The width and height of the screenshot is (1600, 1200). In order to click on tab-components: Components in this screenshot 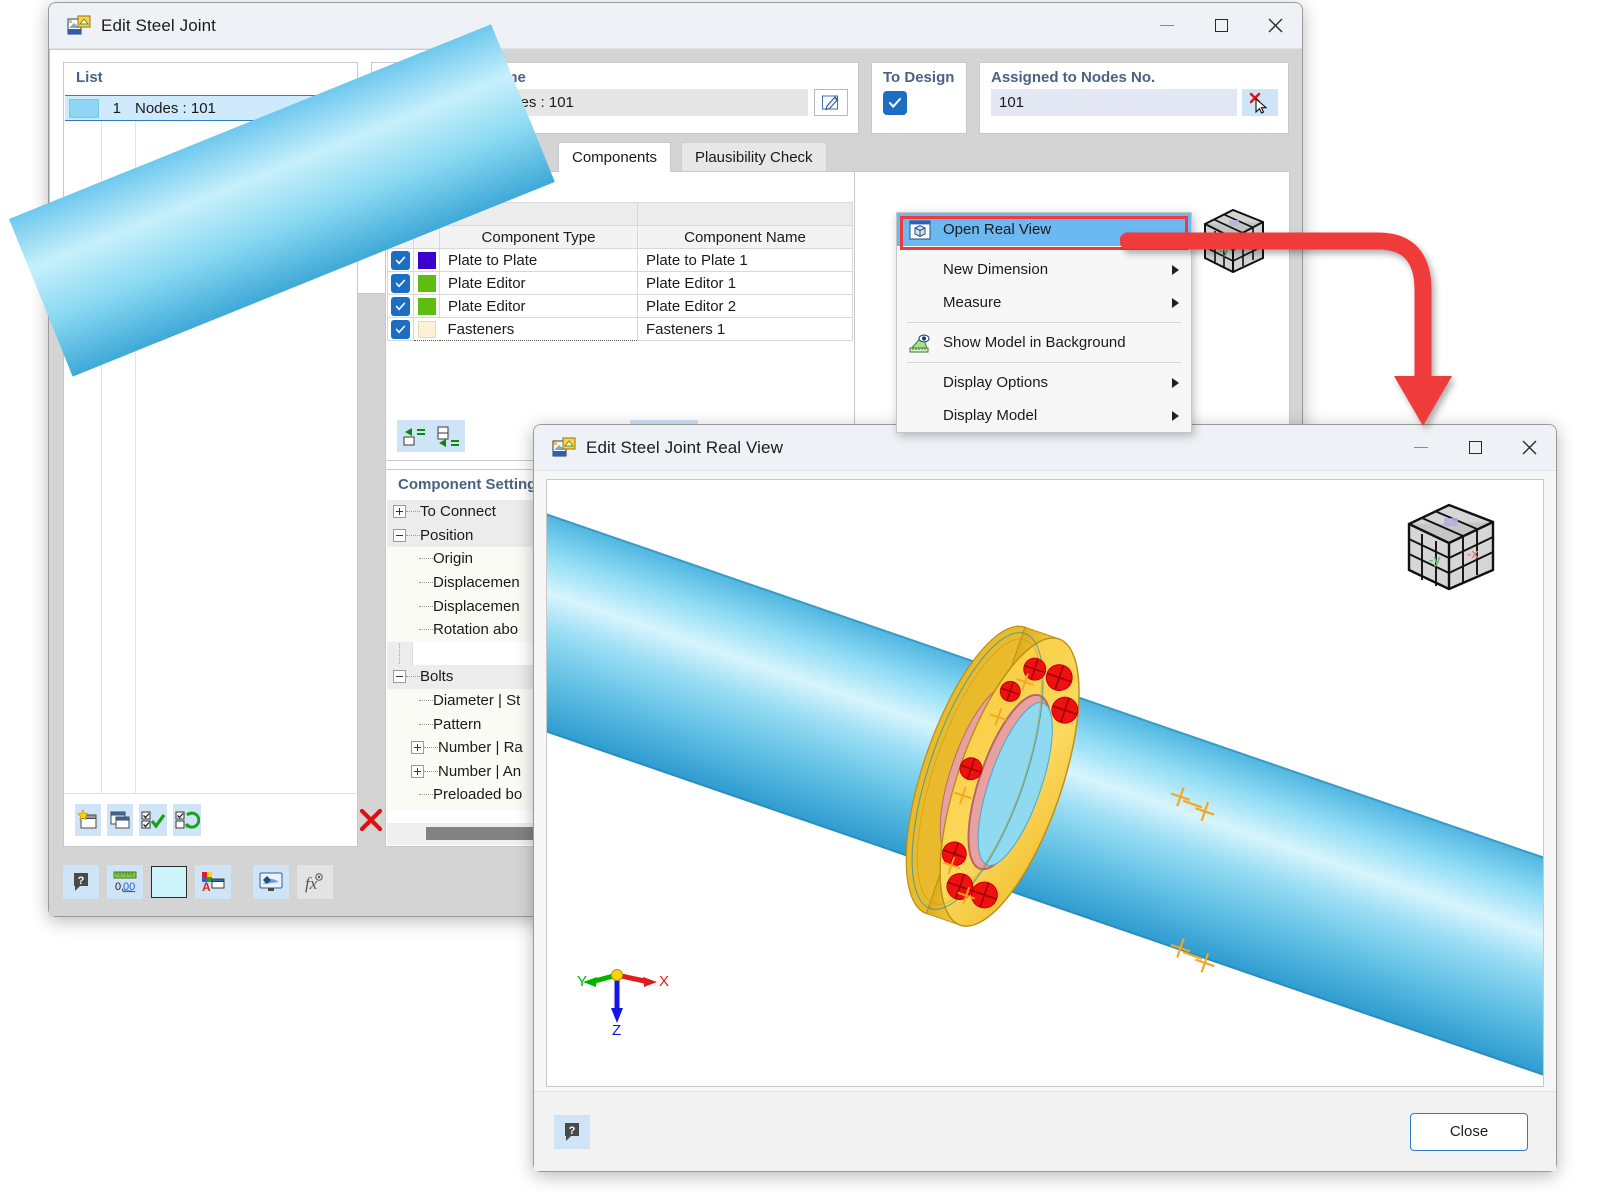, I will do `click(615, 157)`.